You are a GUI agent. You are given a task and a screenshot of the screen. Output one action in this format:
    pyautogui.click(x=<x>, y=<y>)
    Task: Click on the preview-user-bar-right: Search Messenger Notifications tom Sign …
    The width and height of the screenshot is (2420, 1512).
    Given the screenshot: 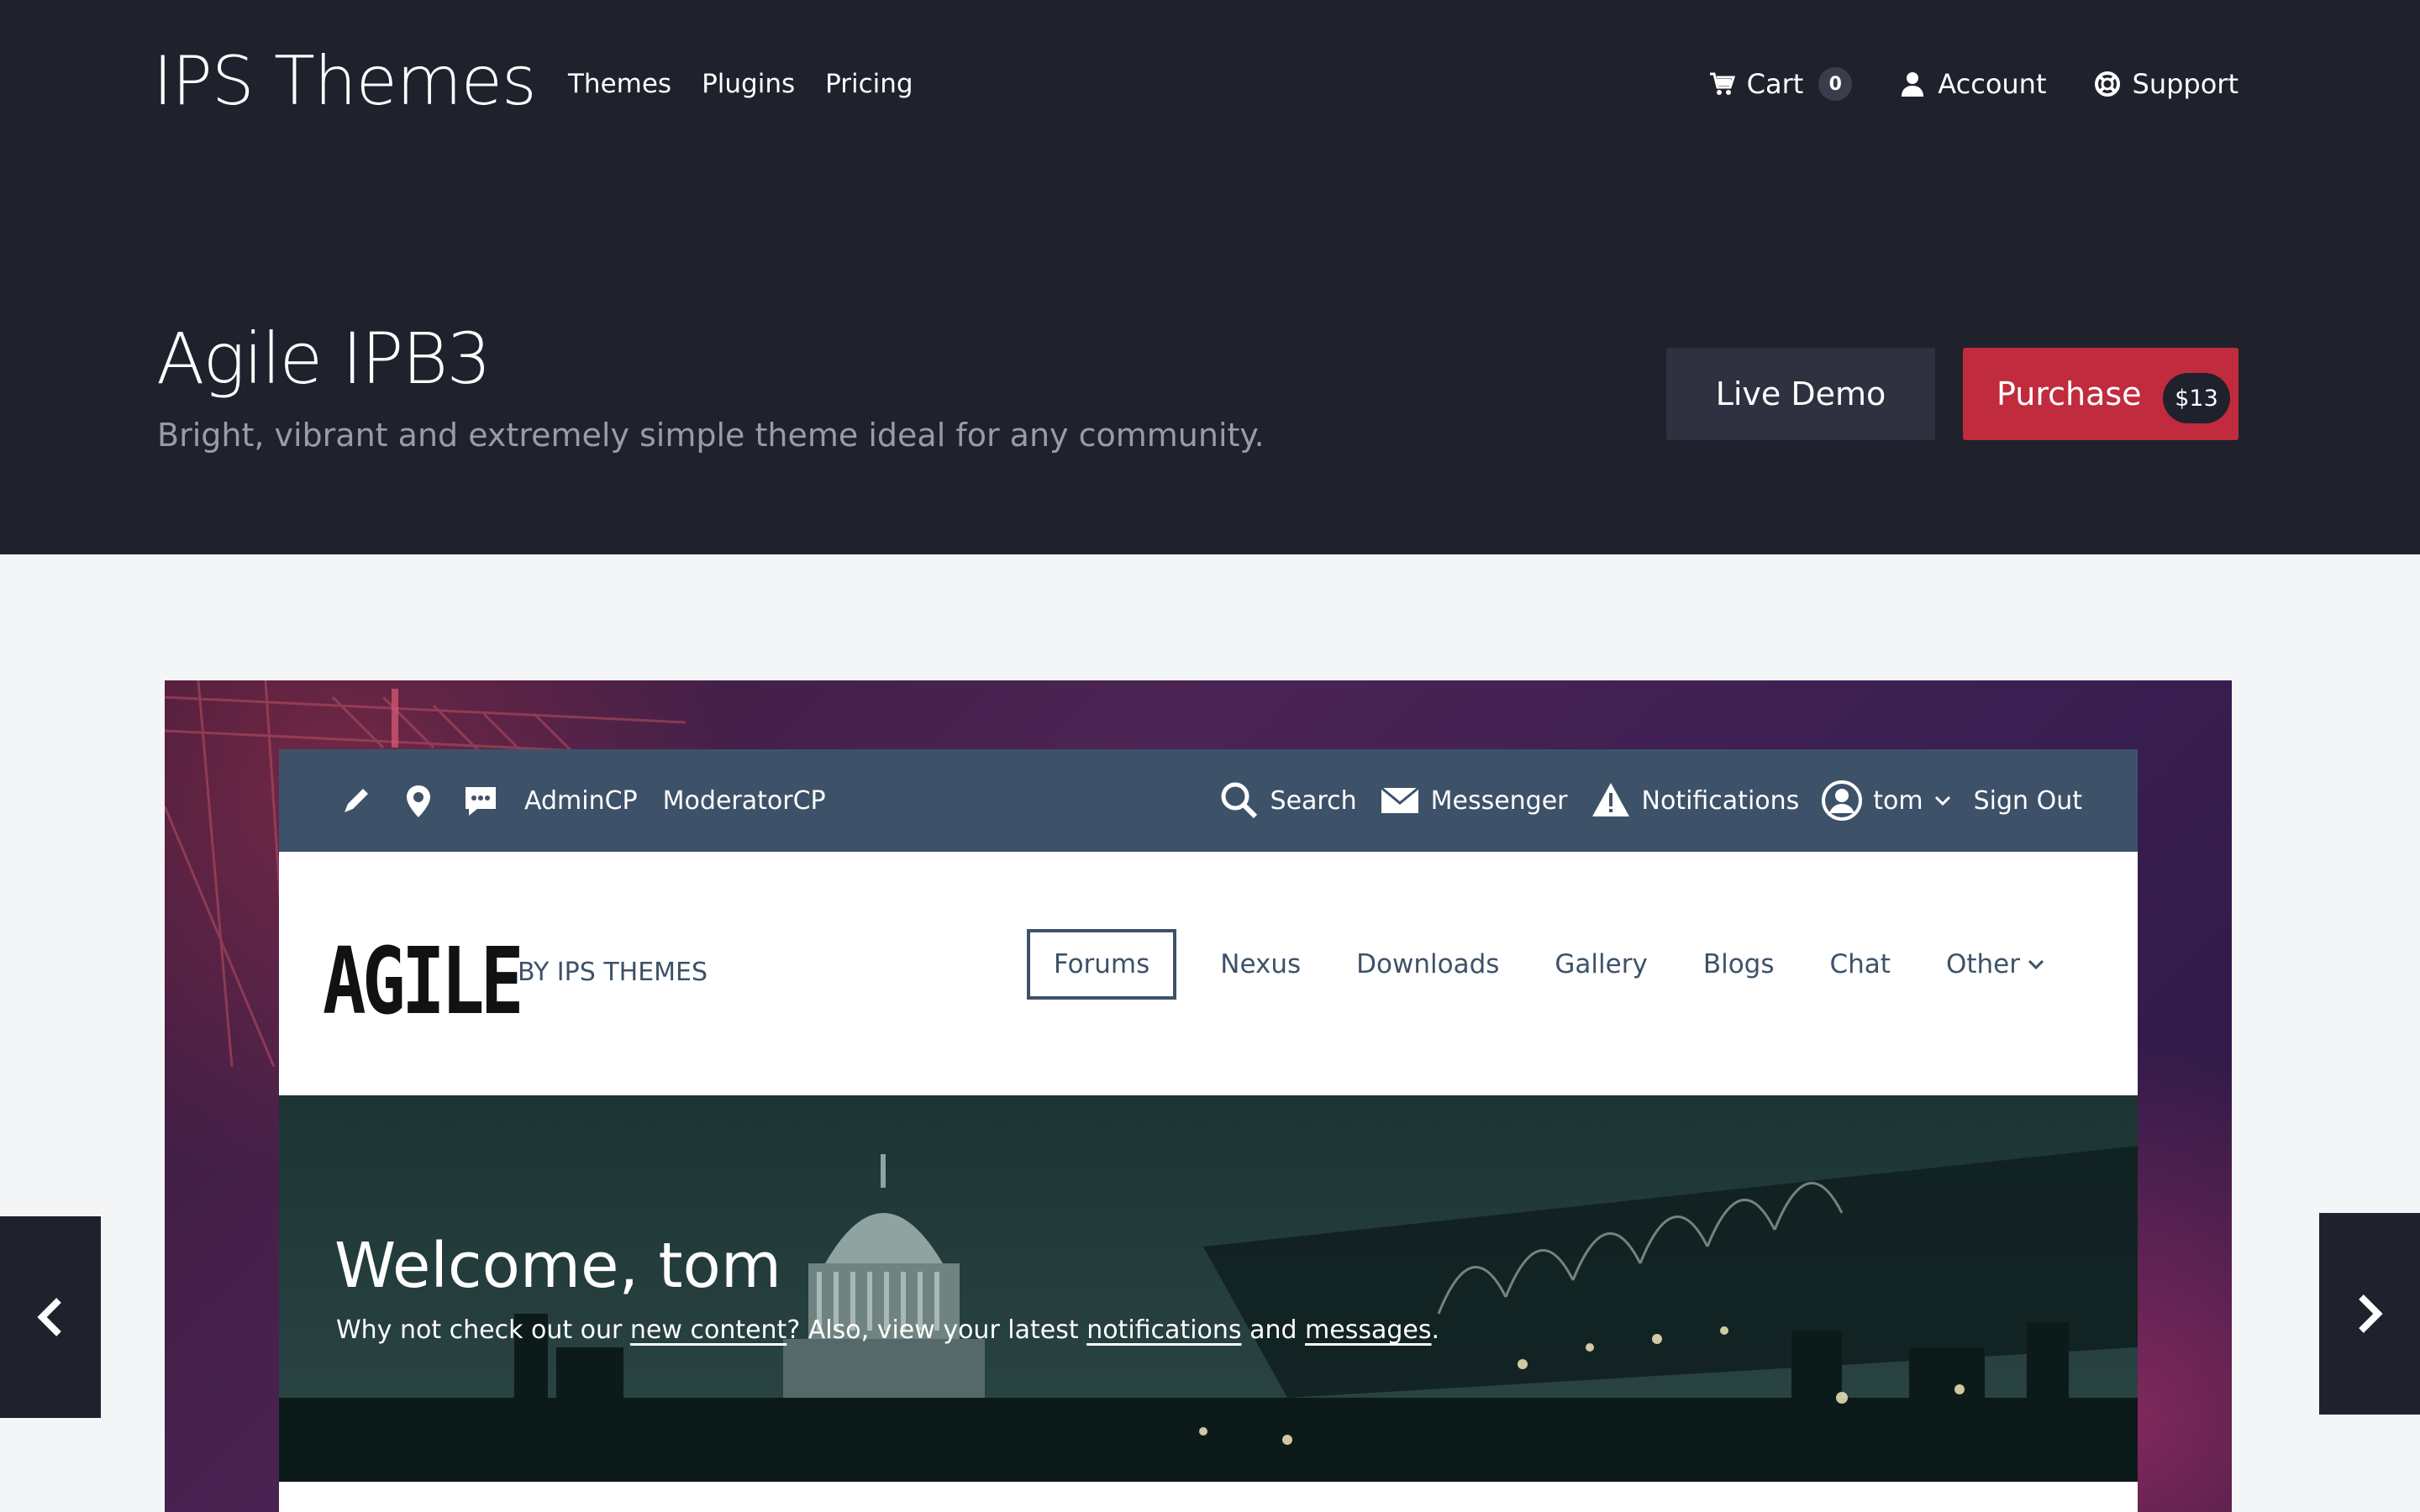 What is the action you would take?
    pyautogui.click(x=1650, y=800)
    